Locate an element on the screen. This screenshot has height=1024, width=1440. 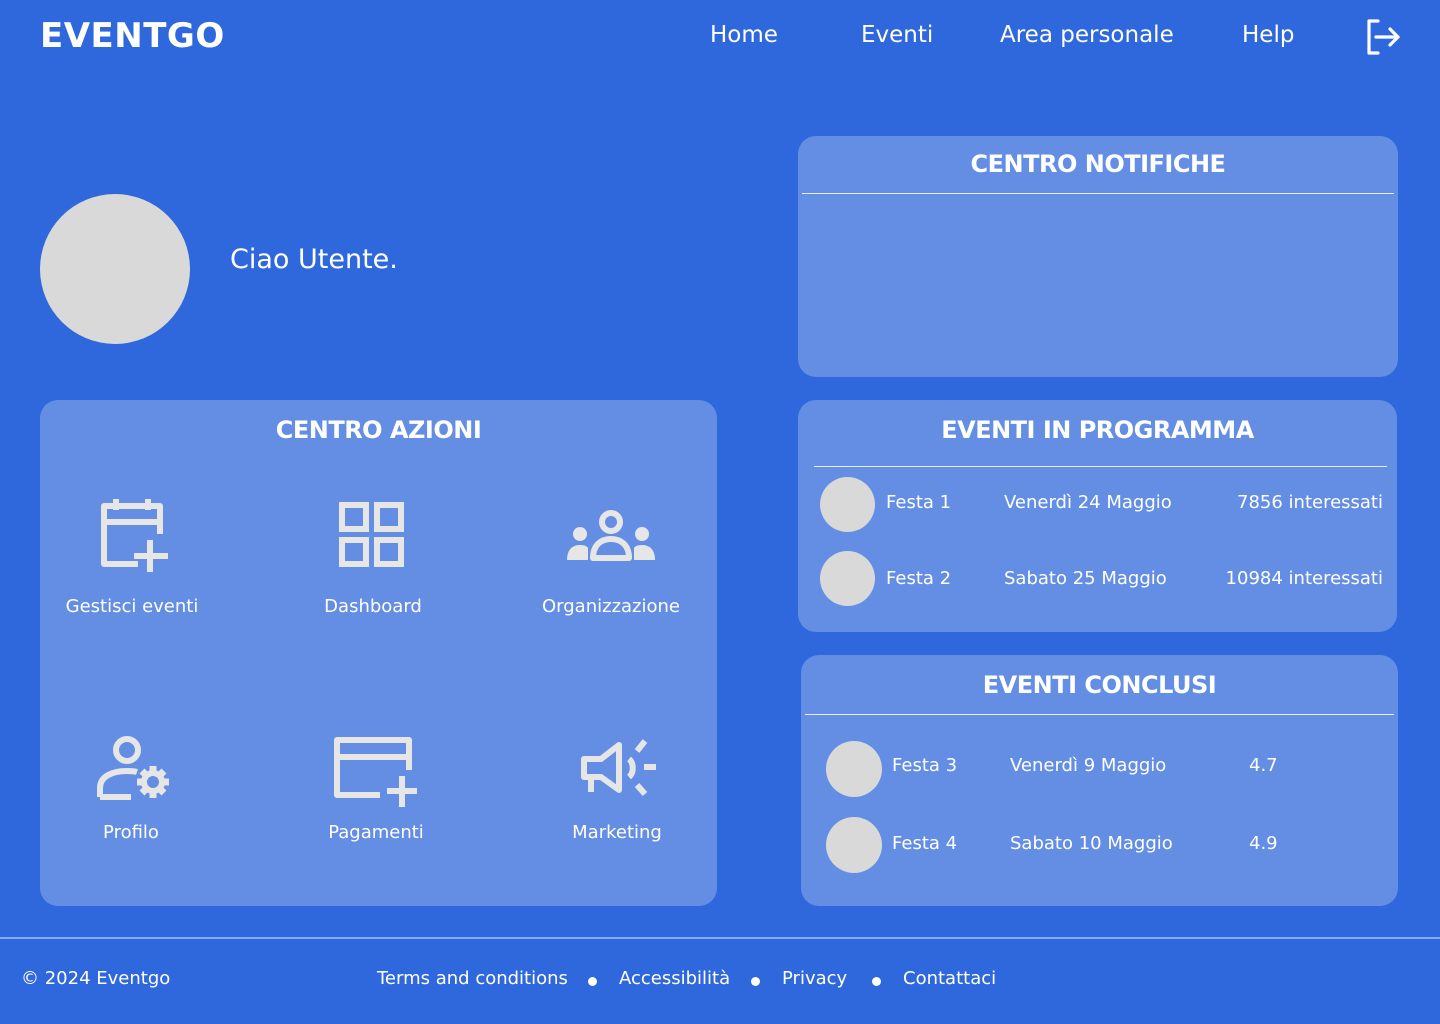
nav-area-personale: Area personale is located at coordinates (1087, 35).